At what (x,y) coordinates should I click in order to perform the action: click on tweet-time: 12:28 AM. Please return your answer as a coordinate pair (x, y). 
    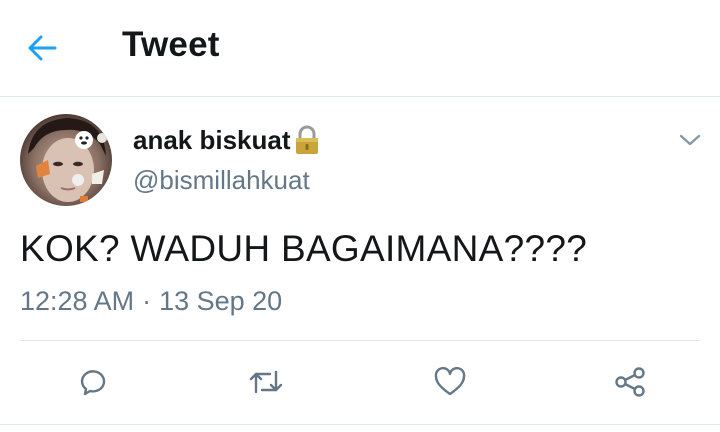
    Looking at the image, I should click on (77, 301).